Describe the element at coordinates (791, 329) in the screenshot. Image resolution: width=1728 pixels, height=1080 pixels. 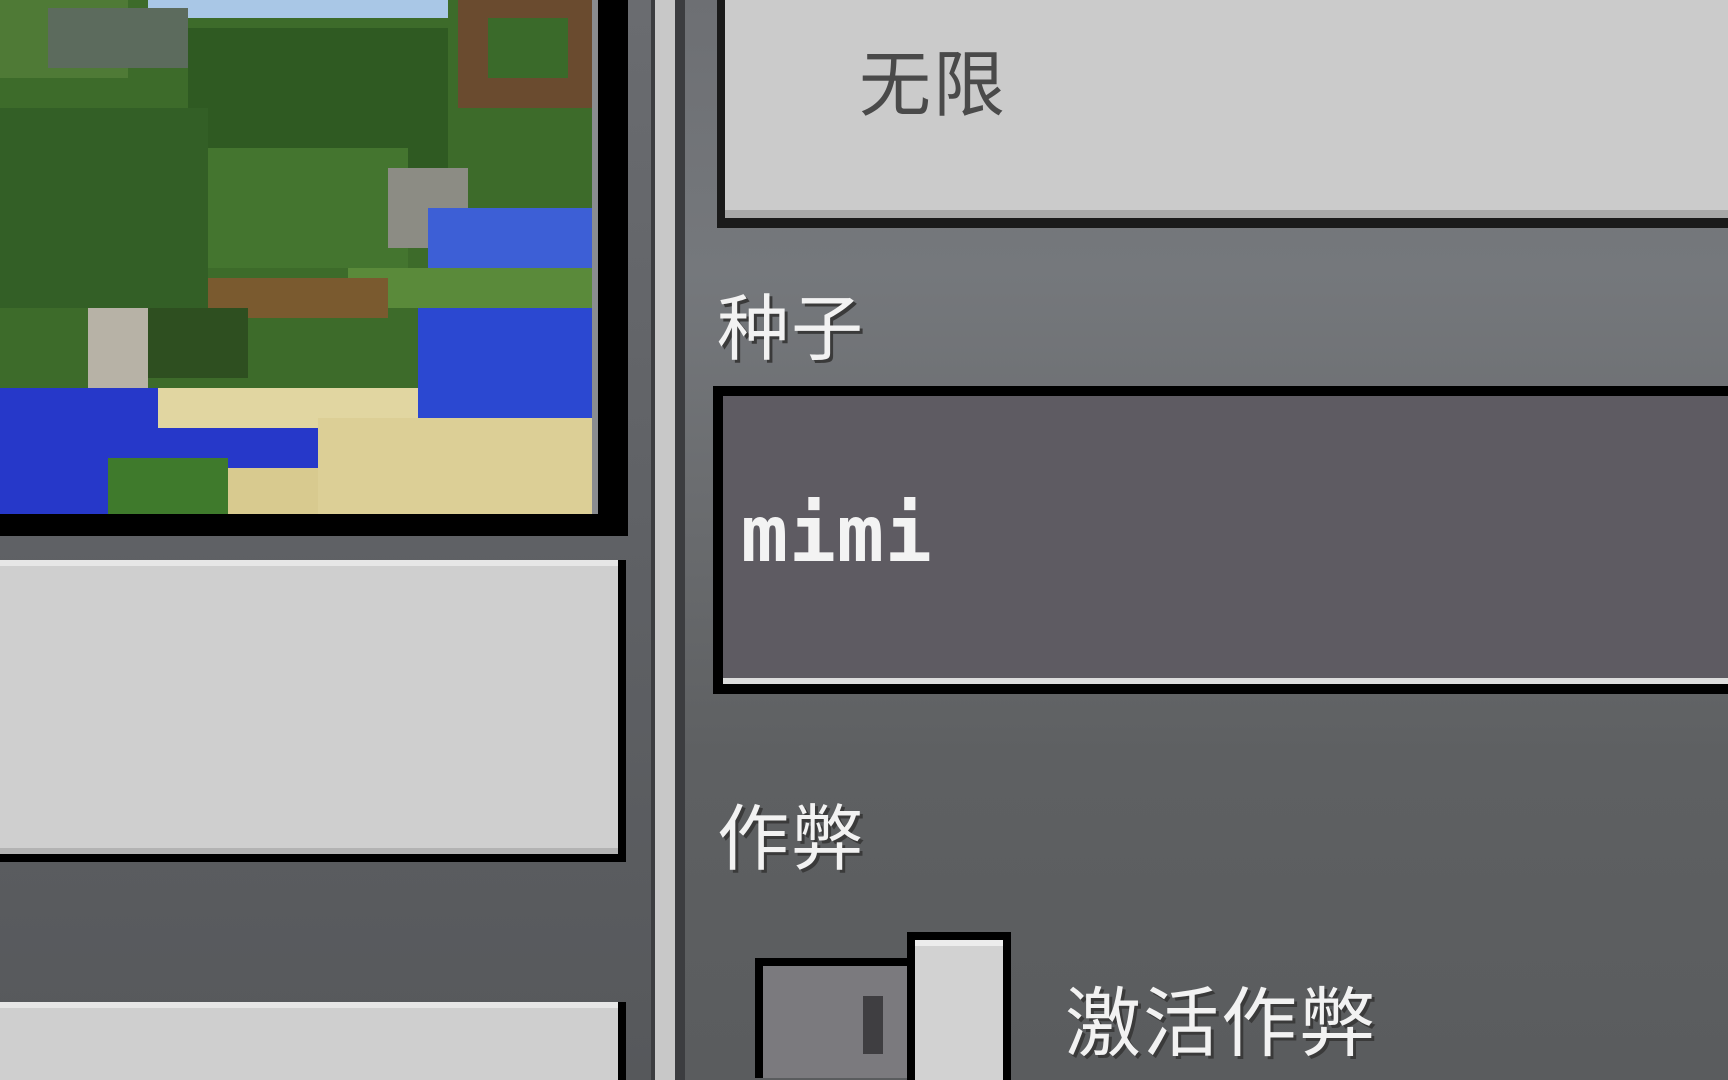
I see `seed-label: 种子` at that location.